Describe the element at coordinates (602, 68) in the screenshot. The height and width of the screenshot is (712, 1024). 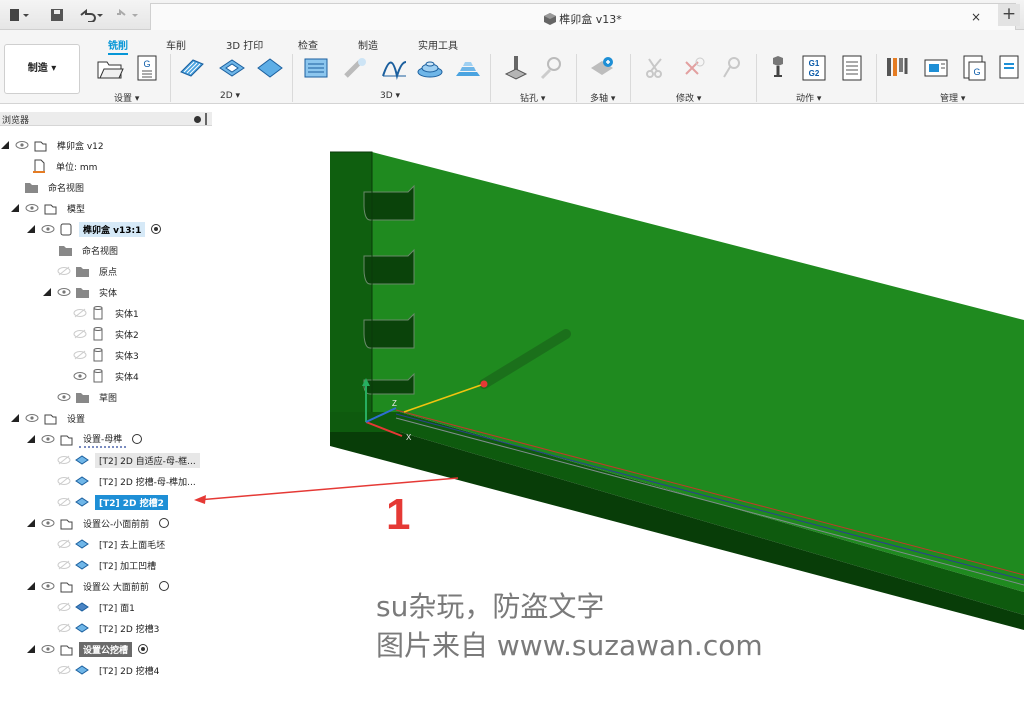
I see `multi-axis-button` at that location.